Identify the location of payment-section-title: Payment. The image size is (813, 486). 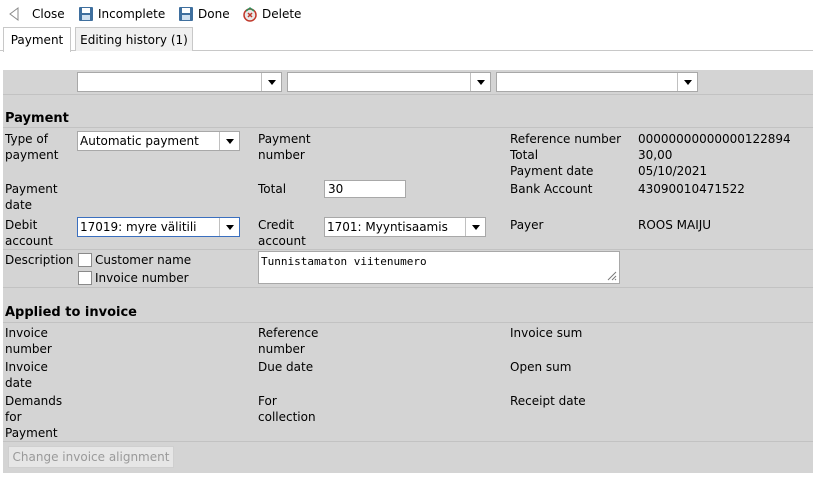
(37, 118).